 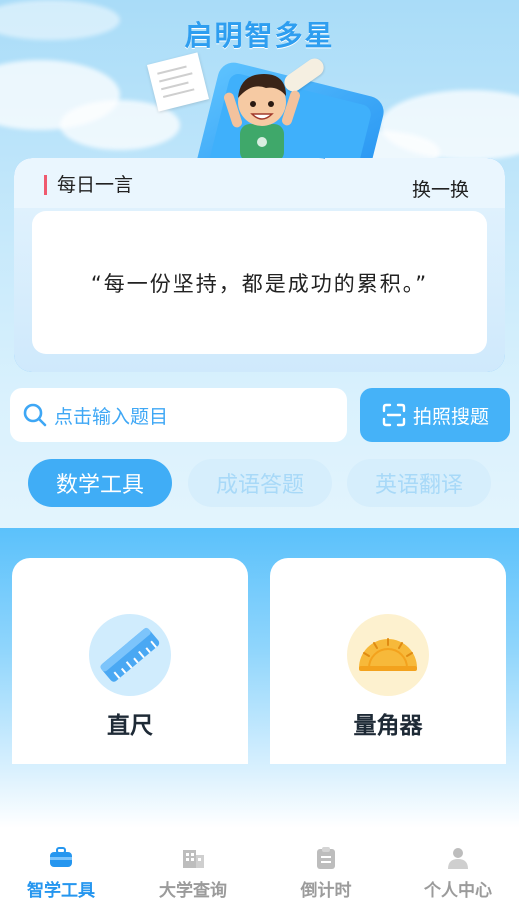 I want to click on nav-item-profile: 个人中心, so click(x=456, y=872).